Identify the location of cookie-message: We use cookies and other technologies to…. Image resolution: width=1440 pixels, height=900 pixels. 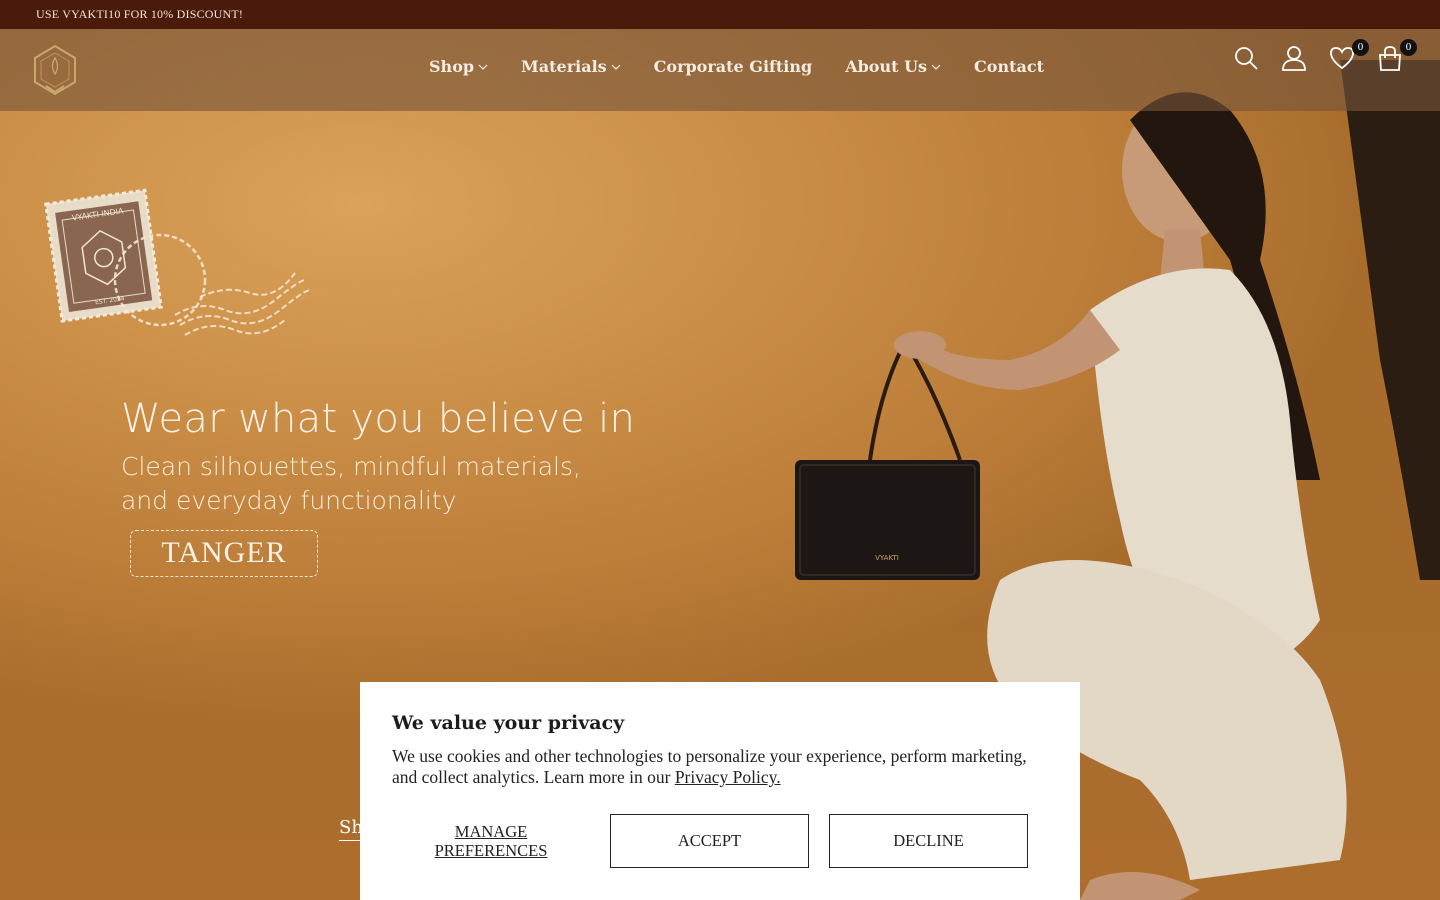
(717, 767).